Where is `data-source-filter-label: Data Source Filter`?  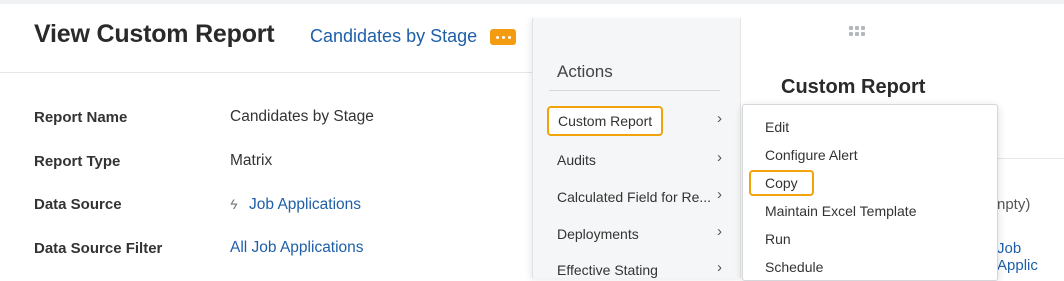 data-source-filter-label: Data Source Filter is located at coordinates (98, 248).